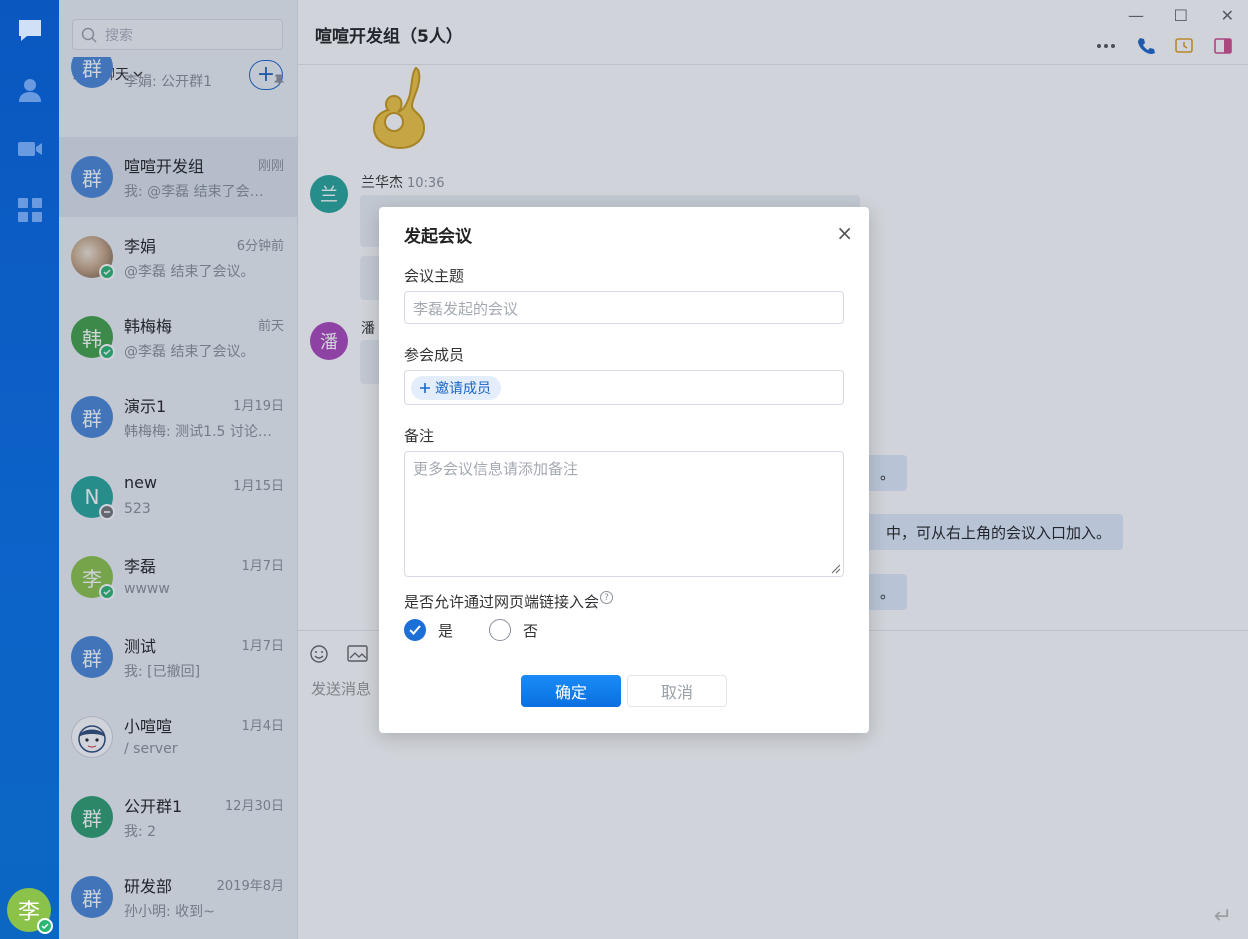 The height and width of the screenshot is (939, 1248). What do you see at coordinates (513, 630) in the screenshot?
I see `radio-no: 否` at bounding box center [513, 630].